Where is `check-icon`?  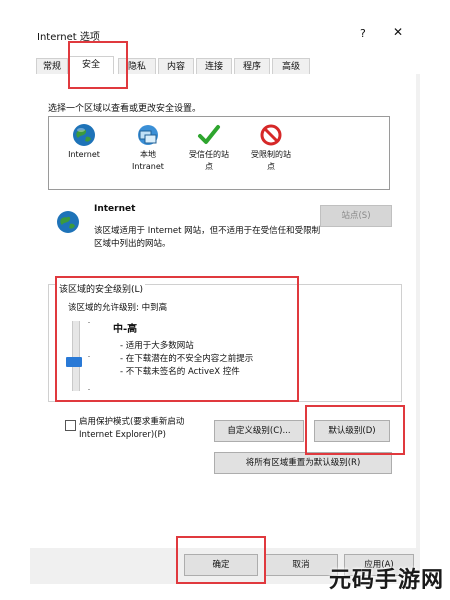
check-icon is located at coordinates (209, 134).